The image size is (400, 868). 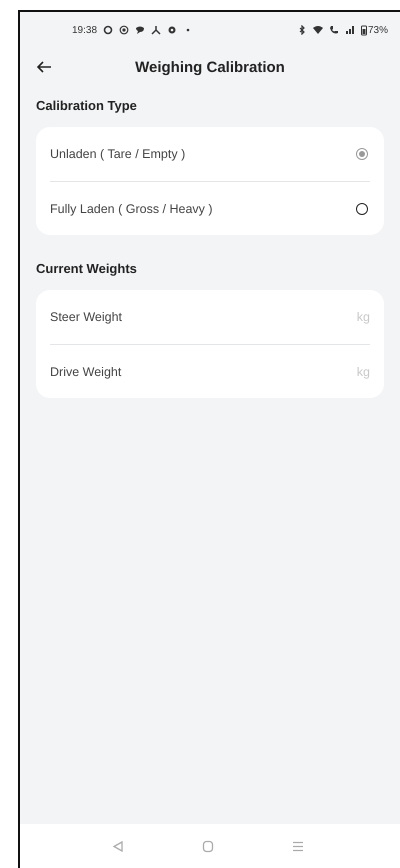 What do you see at coordinates (210, 208) in the screenshot?
I see `radio-option: Fully Laden ( Gross / Heavy )` at bounding box center [210, 208].